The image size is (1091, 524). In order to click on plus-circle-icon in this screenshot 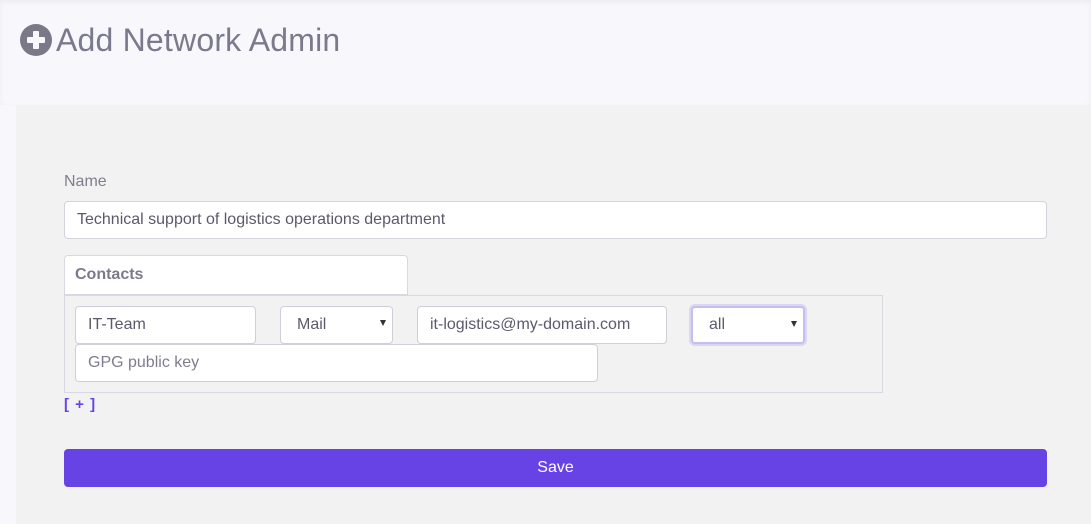, I will do `click(36, 40)`.